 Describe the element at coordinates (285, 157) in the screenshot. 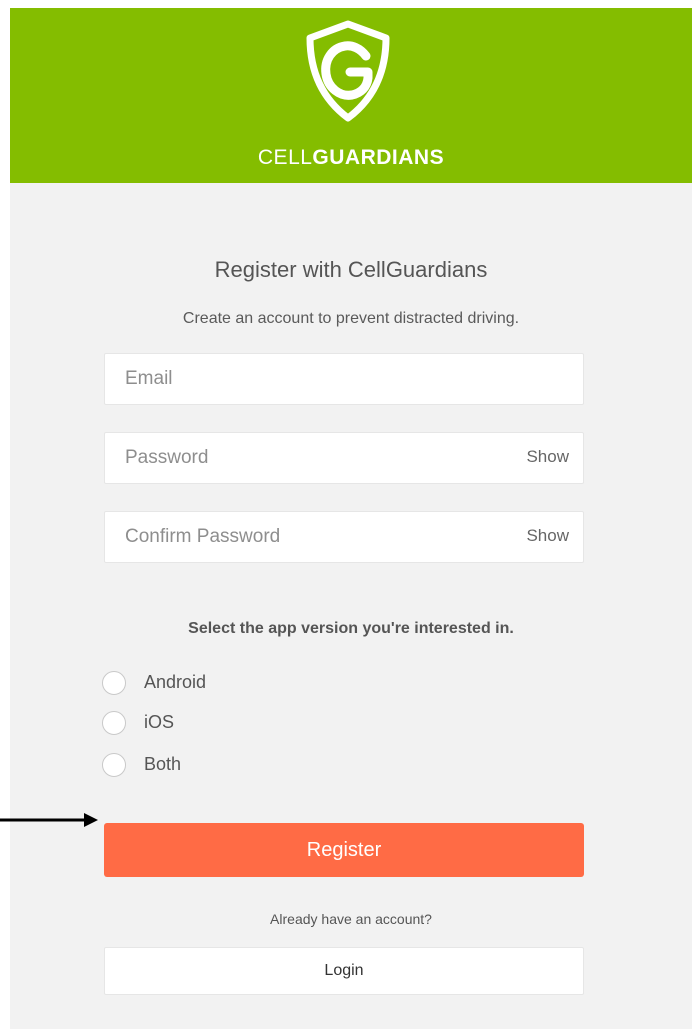

I see `brand-name-light: CELL` at that location.